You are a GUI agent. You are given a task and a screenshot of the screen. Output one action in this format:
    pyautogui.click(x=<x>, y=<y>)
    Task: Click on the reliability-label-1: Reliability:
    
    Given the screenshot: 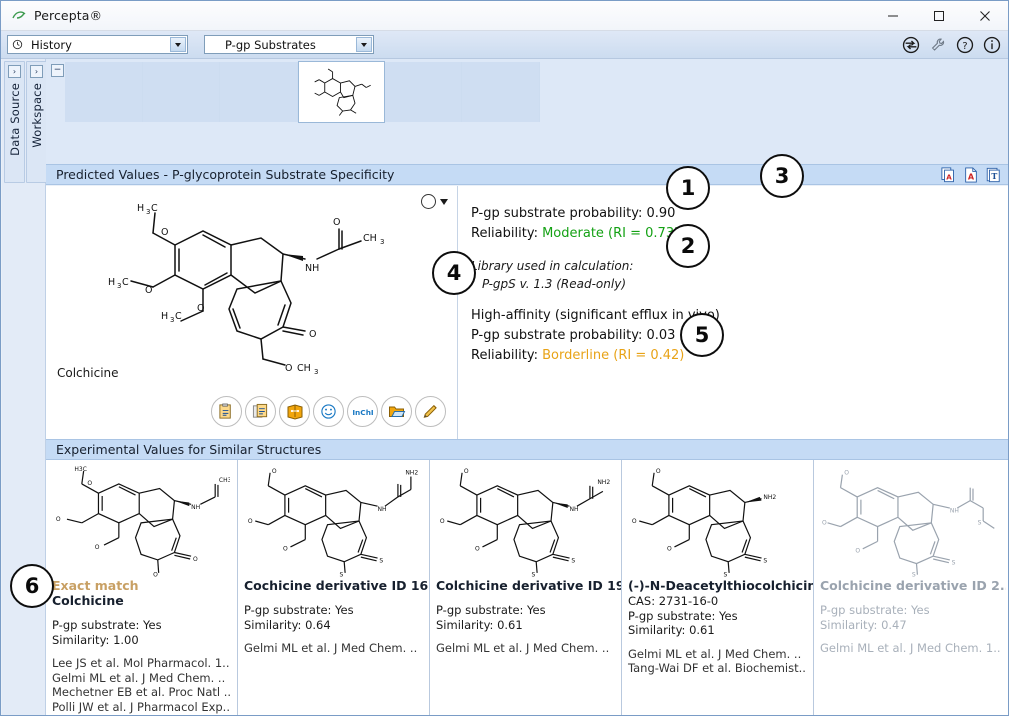 What is the action you would take?
    pyautogui.click(x=507, y=233)
    